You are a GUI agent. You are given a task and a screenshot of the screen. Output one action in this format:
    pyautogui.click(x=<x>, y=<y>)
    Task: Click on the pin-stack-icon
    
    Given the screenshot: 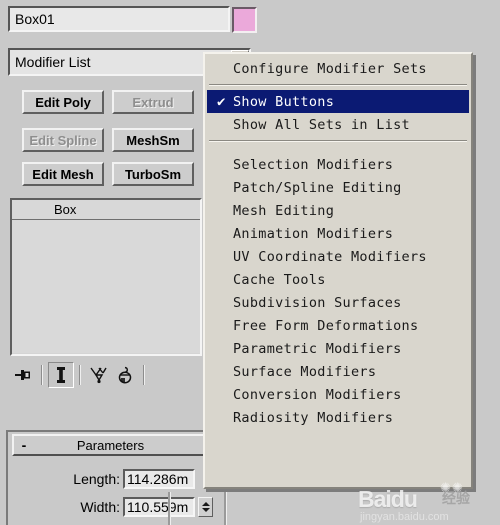 What is the action you would take?
    pyautogui.click(x=23, y=375)
    